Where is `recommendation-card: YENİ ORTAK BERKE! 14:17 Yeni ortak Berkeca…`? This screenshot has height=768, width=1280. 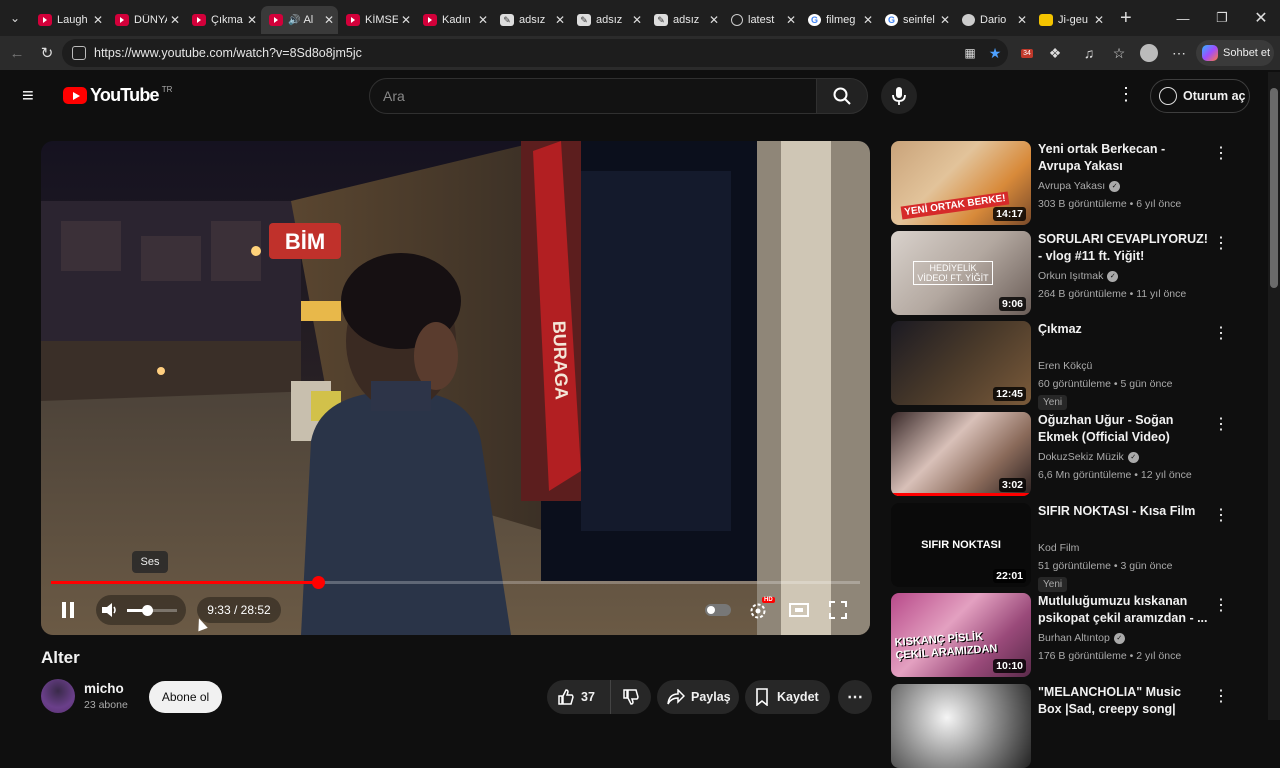 recommendation-card: YENİ ORTAK BERKE! 14:17 Yeni ortak Berkeca… is located at coordinates (1076, 183).